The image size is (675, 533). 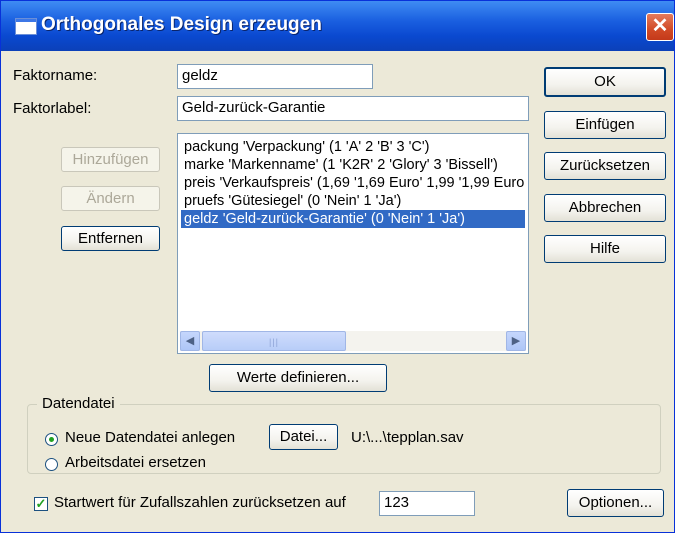 I want to click on add-button: Hinzufügen, so click(x=110, y=159).